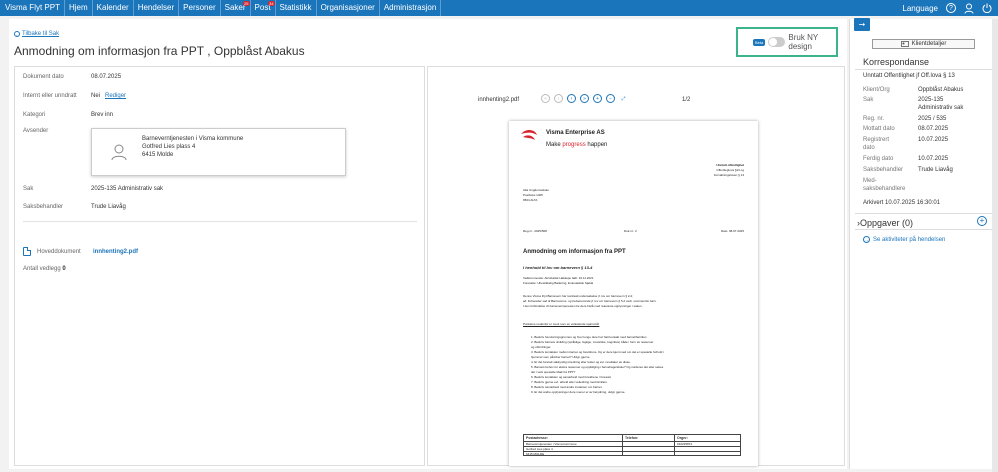 The width and height of the screenshot is (998, 472). What do you see at coordinates (41, 34) in the screenshot?
I see `back-link-label: Tilbake til Sak` at bounding box center [41, 34].